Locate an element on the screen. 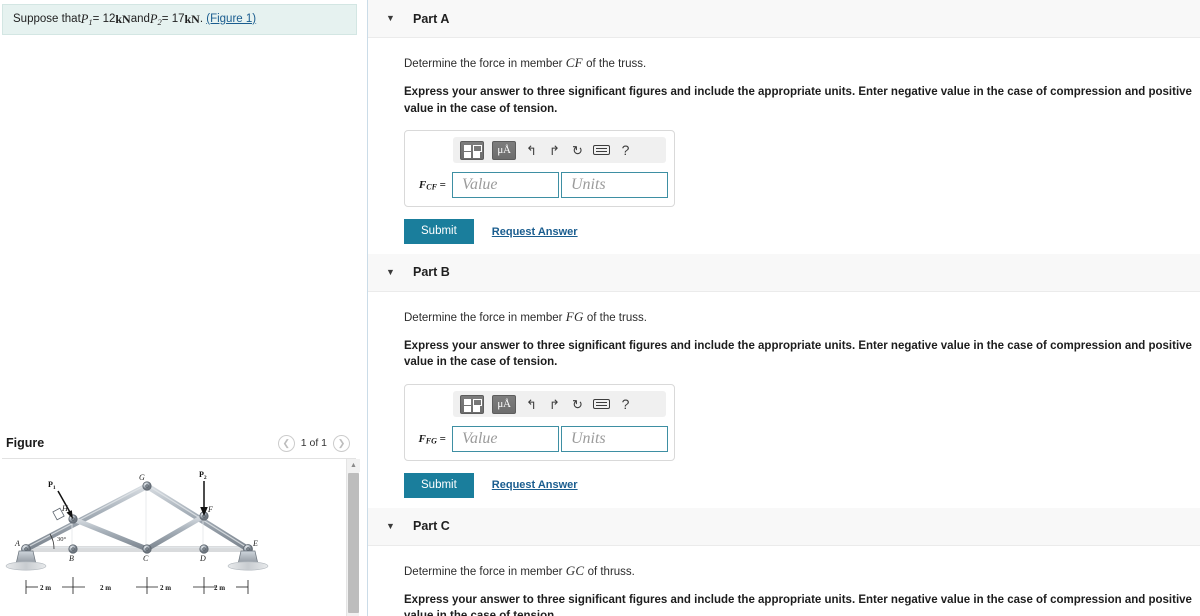 This screenshot has width=1200, height=616. figure-scrollbar-thumb is located at coordinates (353, 543).